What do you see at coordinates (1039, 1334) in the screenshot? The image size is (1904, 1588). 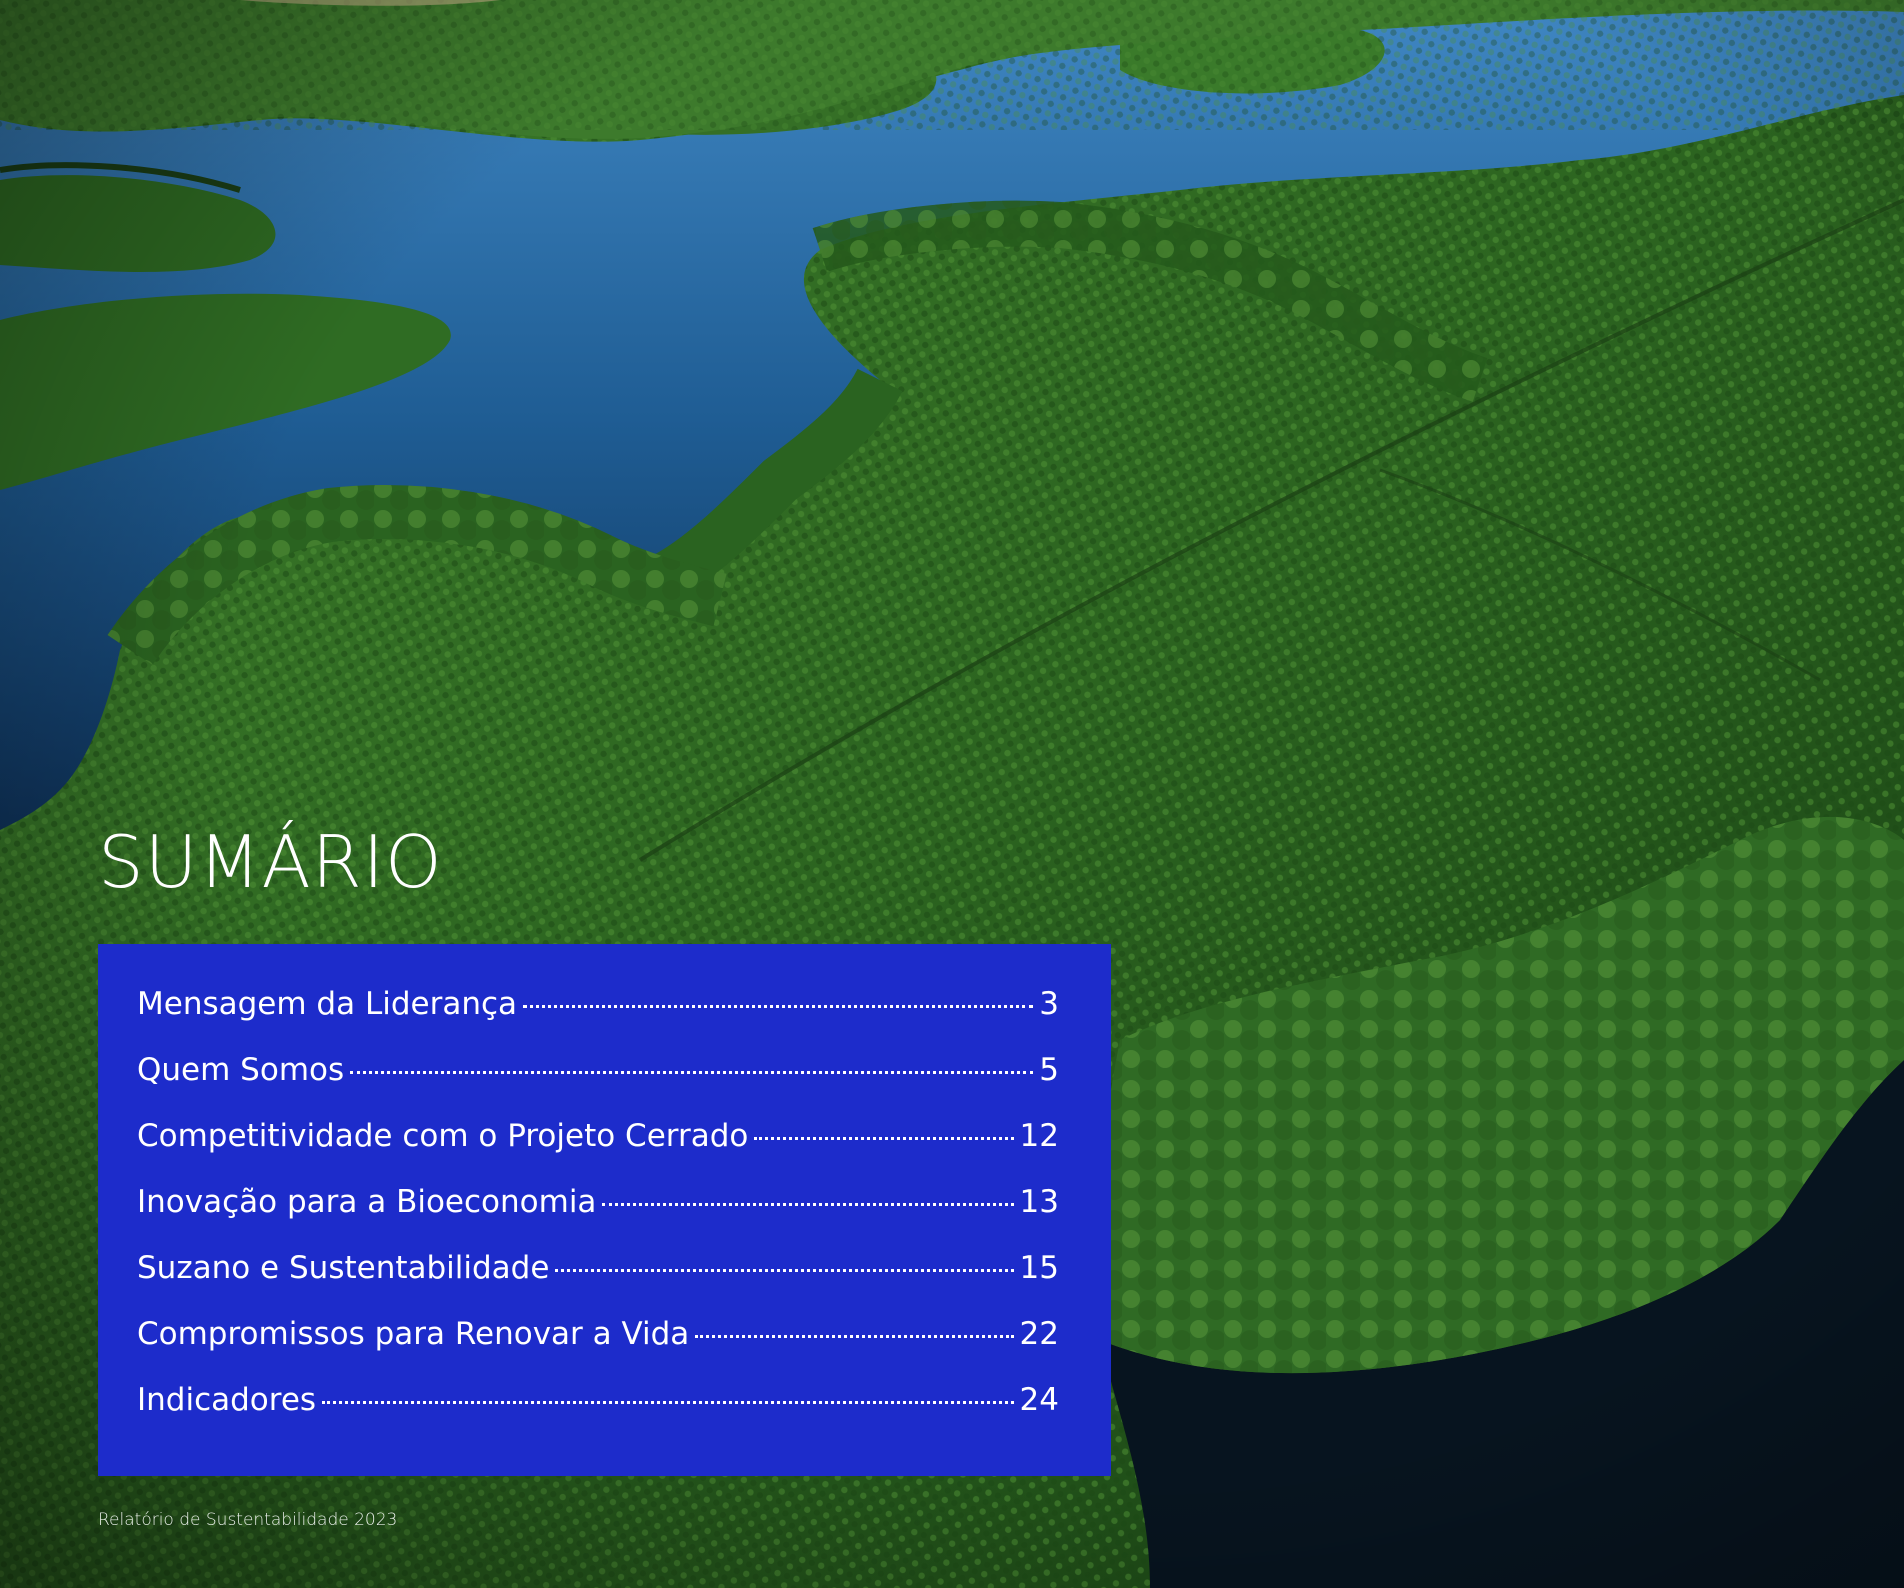 I see `toc-item-page: 22` at bounding box center [1039, 1334].